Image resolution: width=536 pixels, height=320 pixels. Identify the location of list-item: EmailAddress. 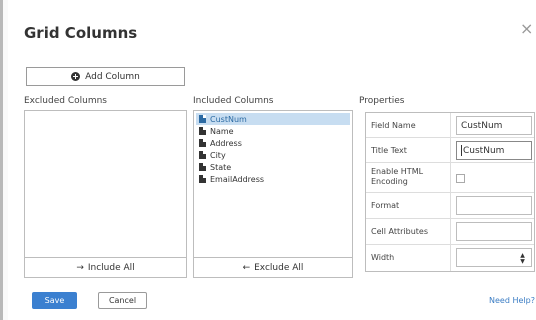
(273, 179).